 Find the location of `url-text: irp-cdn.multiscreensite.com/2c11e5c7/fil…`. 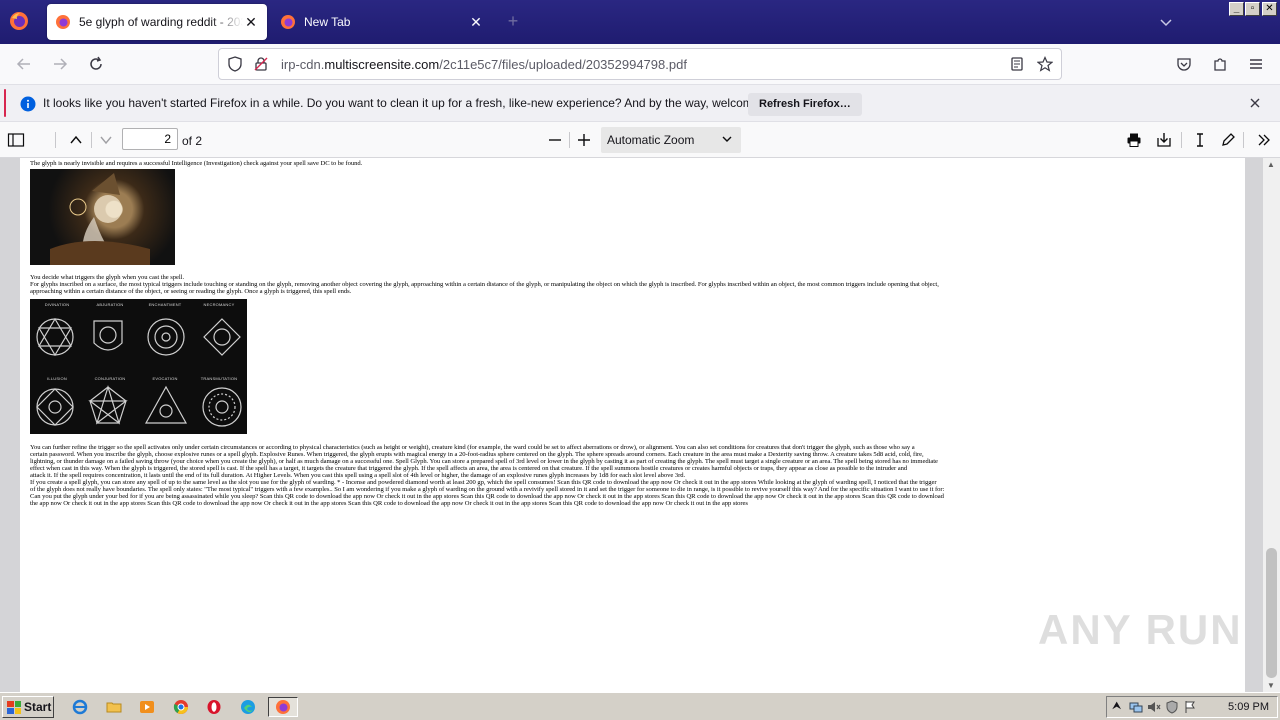

url-text: irp-cdn.multiscreensite.com/2c11e5c7/fil… is located at coordinates (484, 64).